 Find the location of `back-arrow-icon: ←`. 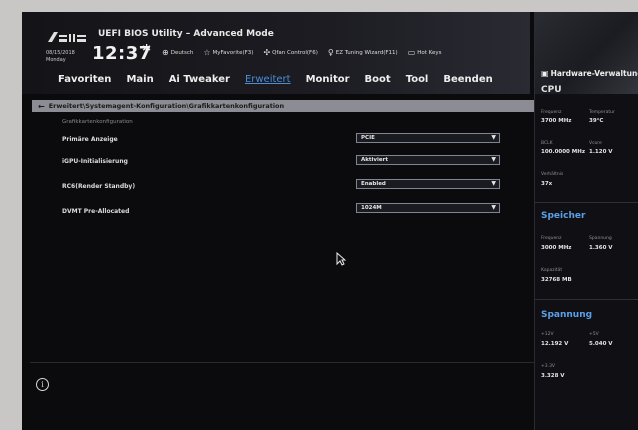

back-arrow-icon: ← is located at coordinates (41, 106).